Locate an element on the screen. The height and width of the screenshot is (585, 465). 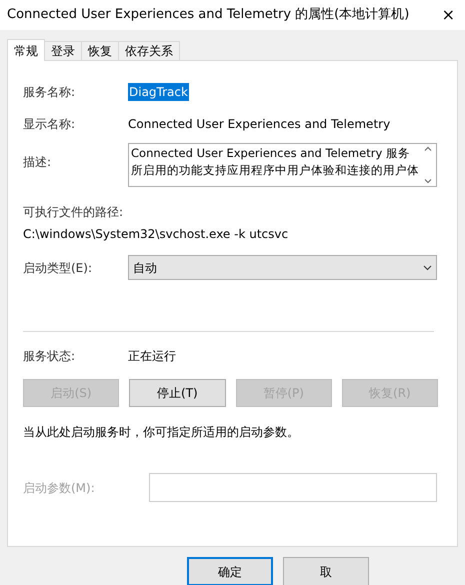
field-label: 启动类型(E): is located at coordinates (58, 268).